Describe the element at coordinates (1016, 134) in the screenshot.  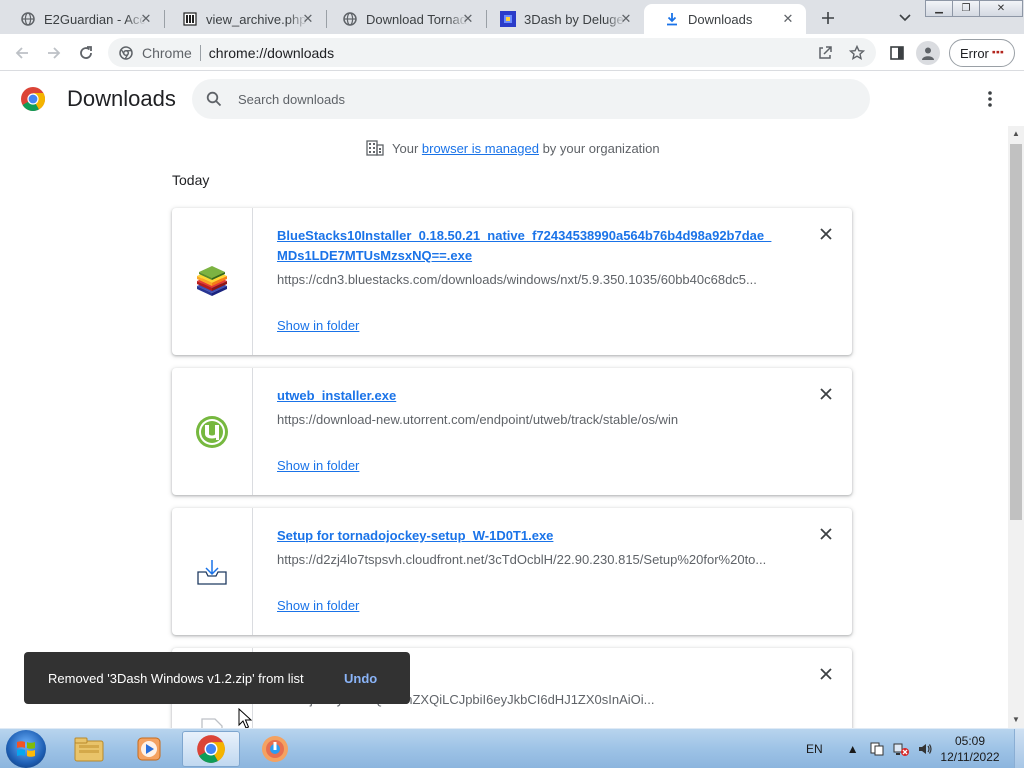
I see `scroll-up-arrow-icon: ▲` at that location.